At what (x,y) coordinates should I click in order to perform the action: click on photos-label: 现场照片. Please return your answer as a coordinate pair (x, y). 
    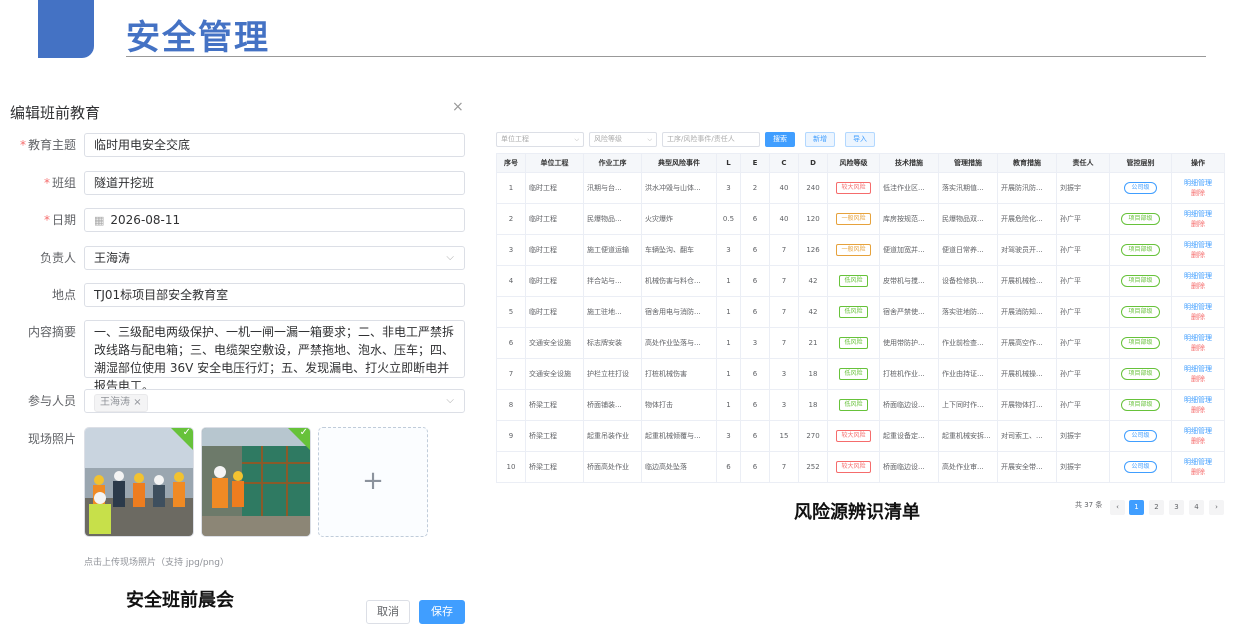
    Looking at the image, I should click on (51, 439).